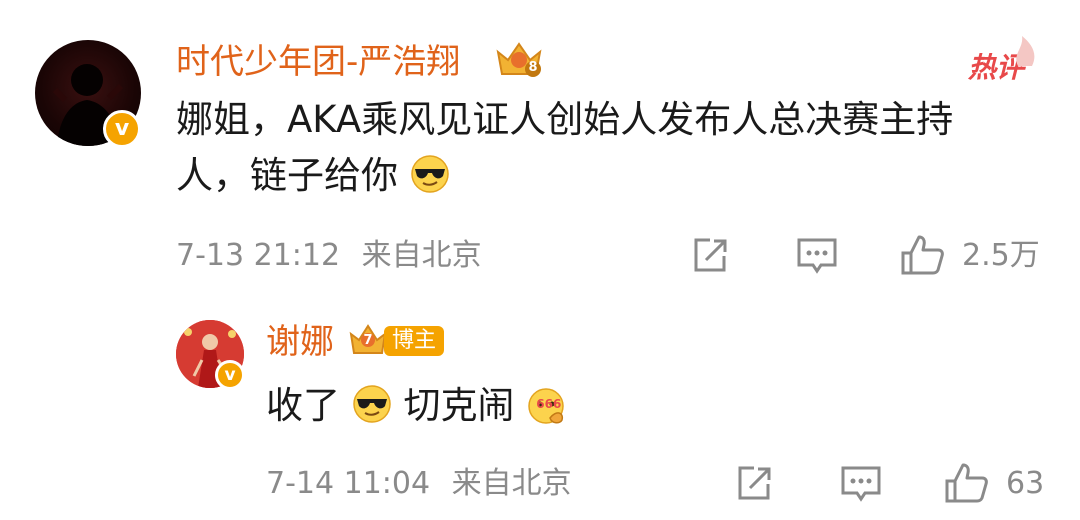 This screenshot has width=1080, height=520. I want to click on reply-verified-badge: v, so click(230, 375).